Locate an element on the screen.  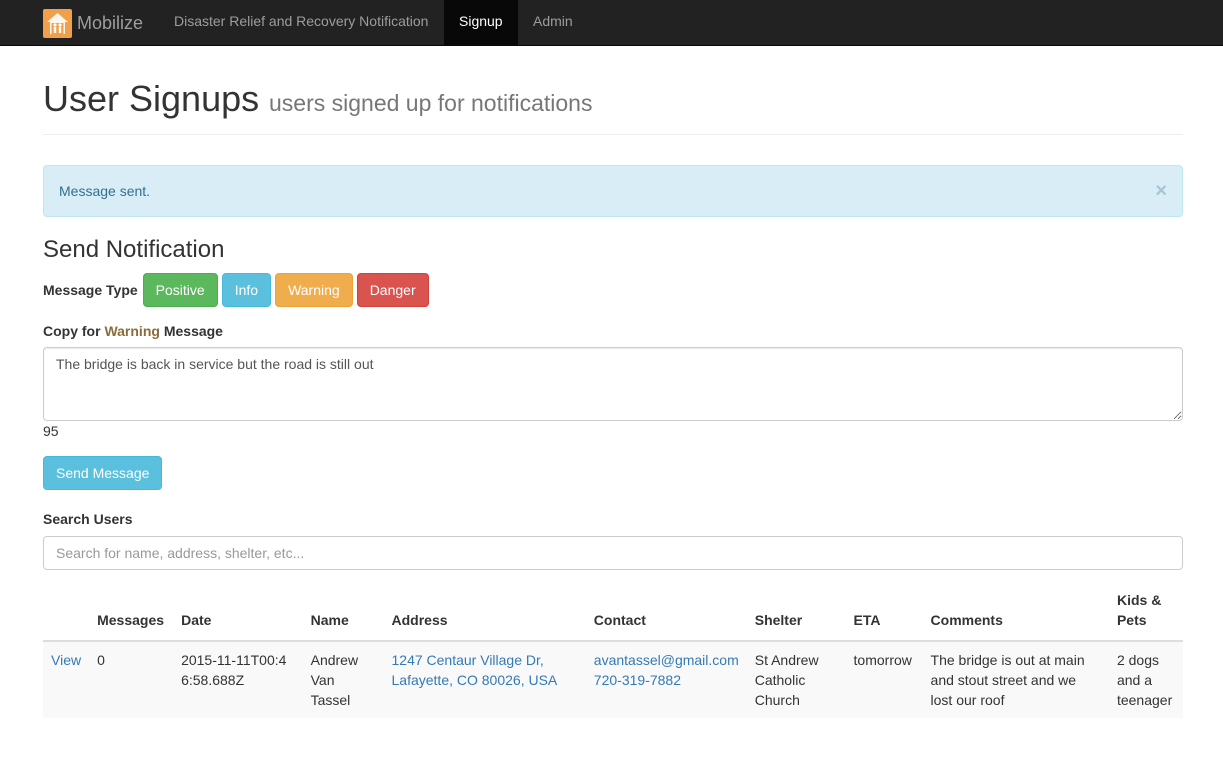
shelter-cell: St Andrew Catholic Church is located at coordinates (796, 679).